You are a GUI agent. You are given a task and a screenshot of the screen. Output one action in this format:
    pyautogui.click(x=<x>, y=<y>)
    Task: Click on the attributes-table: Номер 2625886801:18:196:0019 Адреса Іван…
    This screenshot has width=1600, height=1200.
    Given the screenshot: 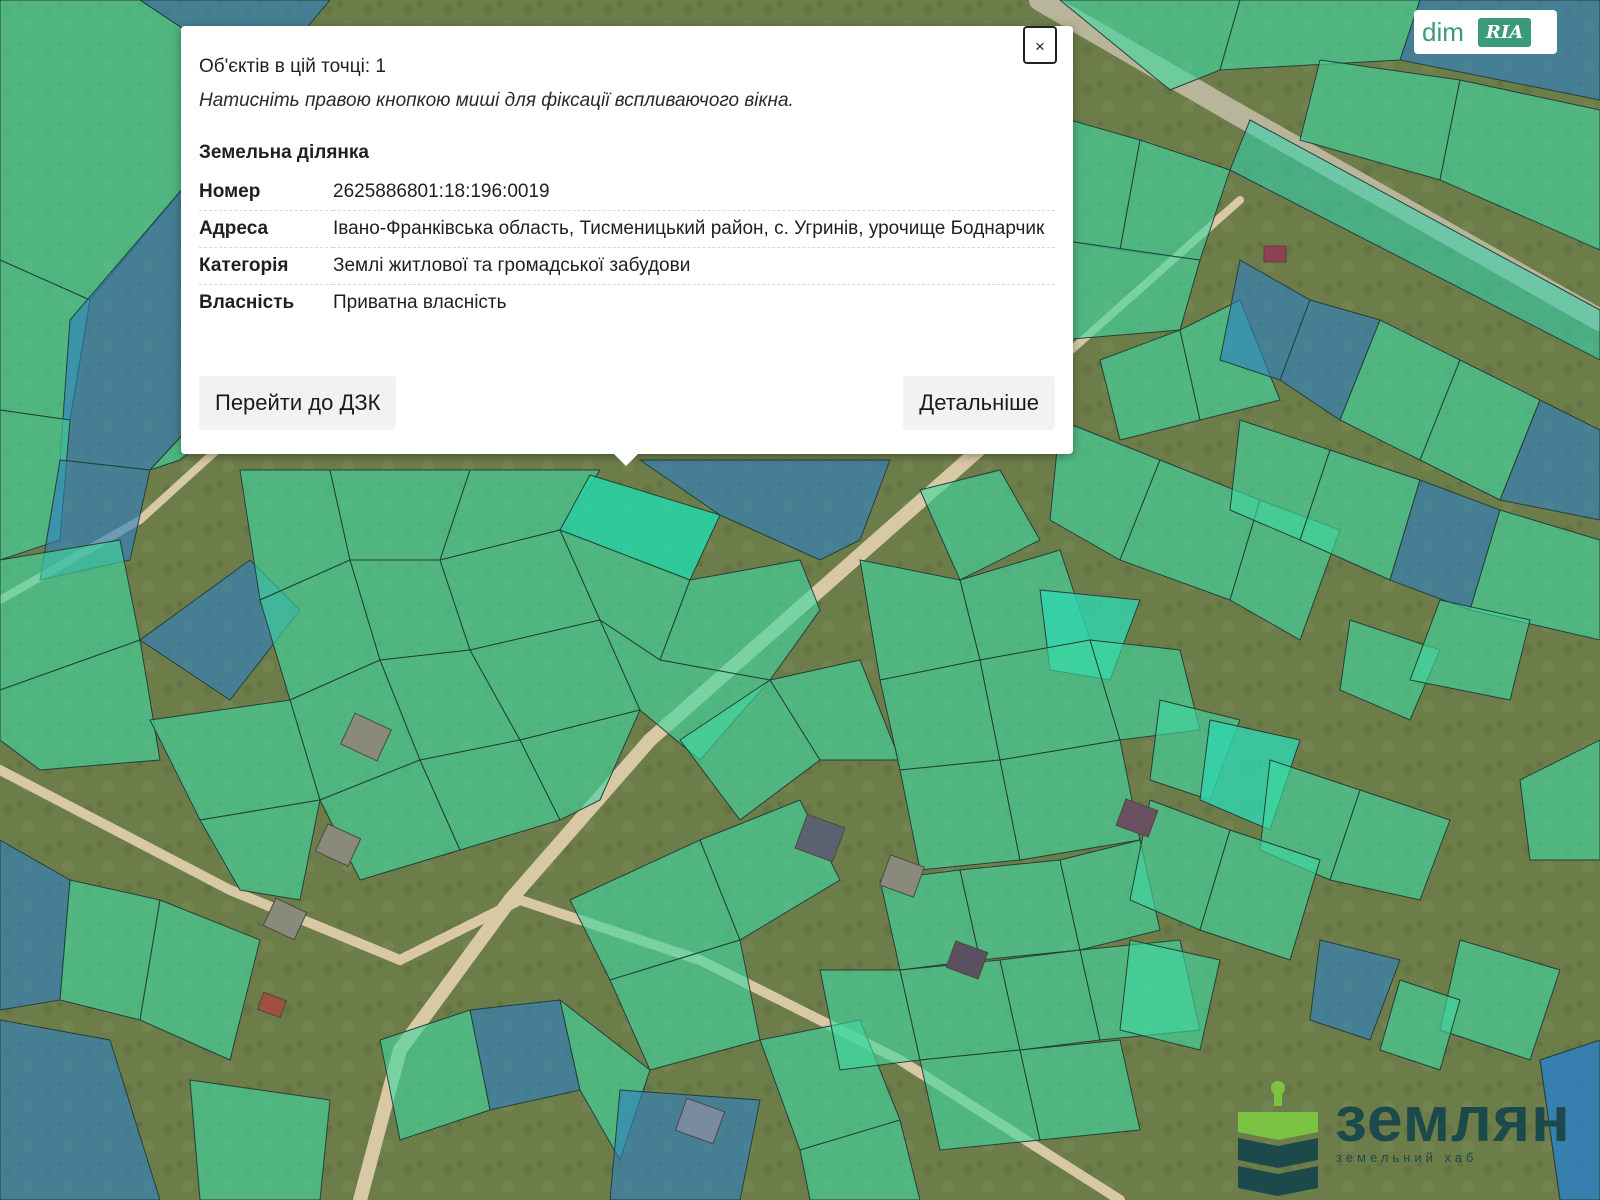 What is the action you would take?
    pyautogui.click(x=627, y=247)
    